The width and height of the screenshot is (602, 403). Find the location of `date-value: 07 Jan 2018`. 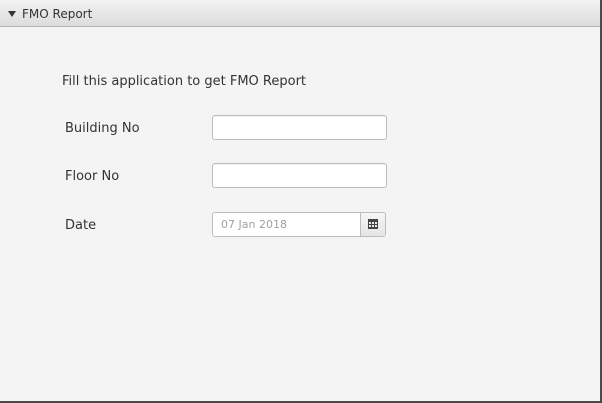

date-value: 07 Jan 2018 is located at coordinates (254, 224).